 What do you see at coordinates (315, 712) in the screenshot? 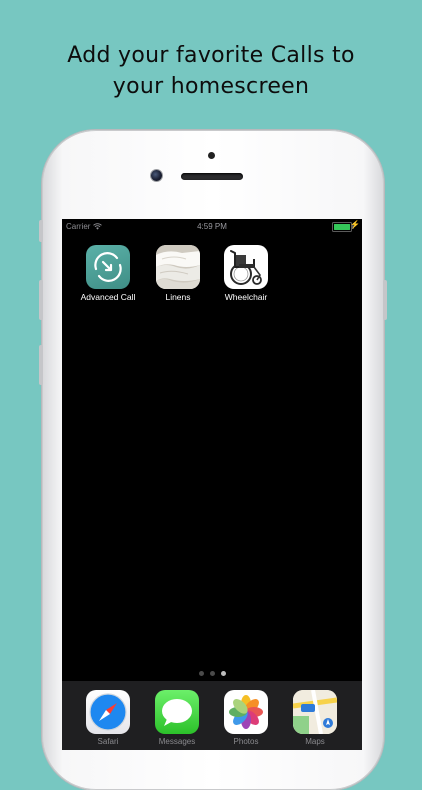
I see `maps-icon` at bounding box center [315, 712].